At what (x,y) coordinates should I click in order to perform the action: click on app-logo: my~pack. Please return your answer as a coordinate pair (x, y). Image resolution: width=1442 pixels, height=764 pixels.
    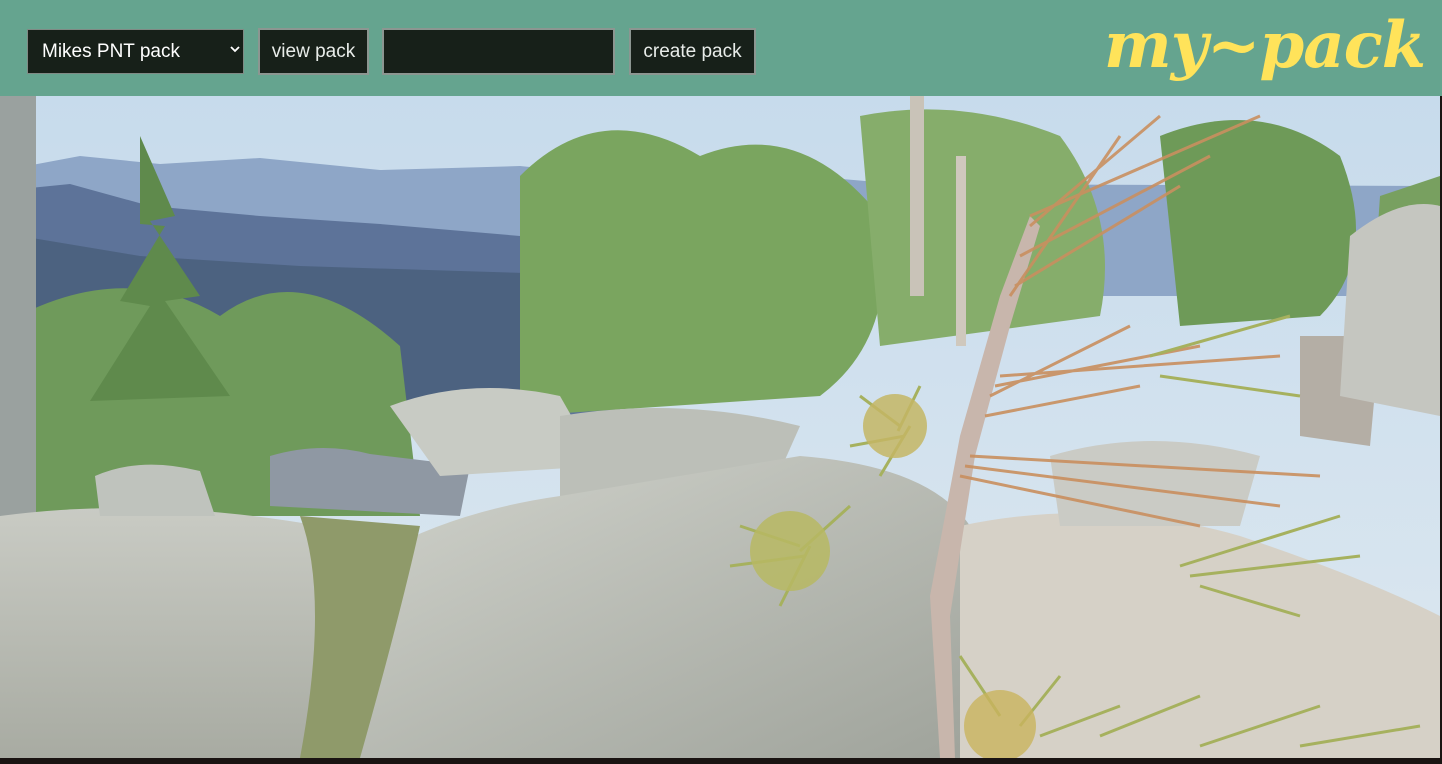
    Looking at the image, I should click on (1265, 45).